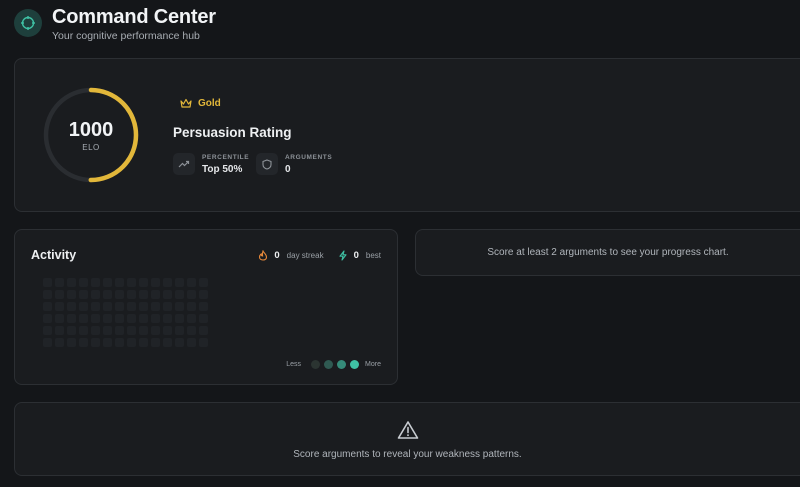 The image size is (800, 487). Describe the element at coordinates (294, 364) in the screenshot. I see `legend-less: Less` at that location.